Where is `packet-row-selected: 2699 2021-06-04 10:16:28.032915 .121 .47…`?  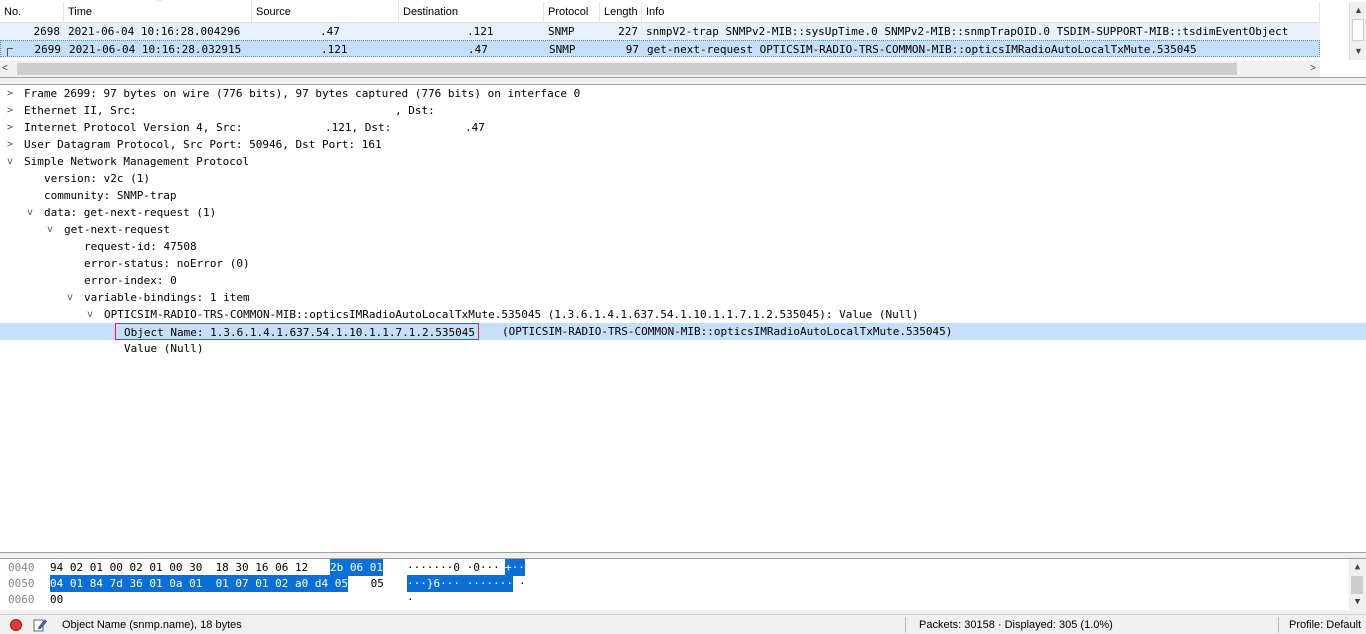 packet-row-selected: 2699 2021-06-04 10:16:28.032915 .121 .47… is located at coordinates (660, 48).